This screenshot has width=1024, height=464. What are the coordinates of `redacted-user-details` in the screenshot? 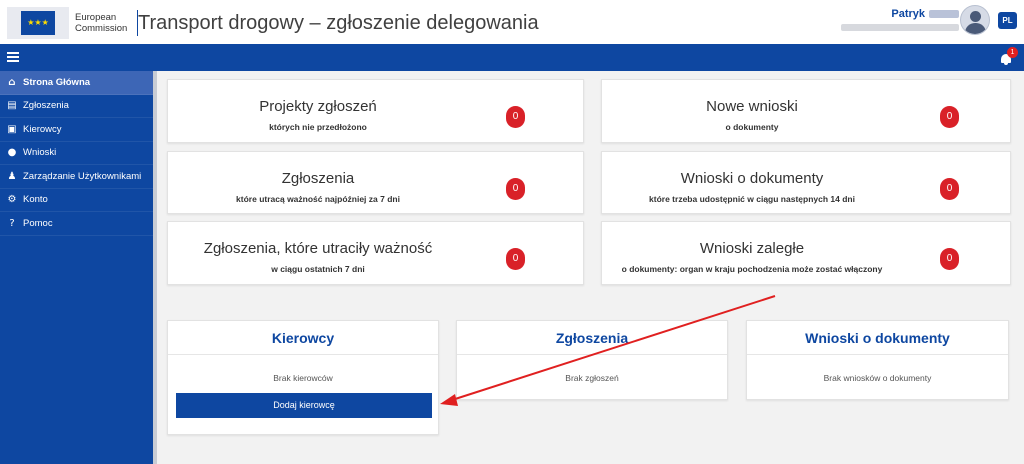 It's located at (900, 27).